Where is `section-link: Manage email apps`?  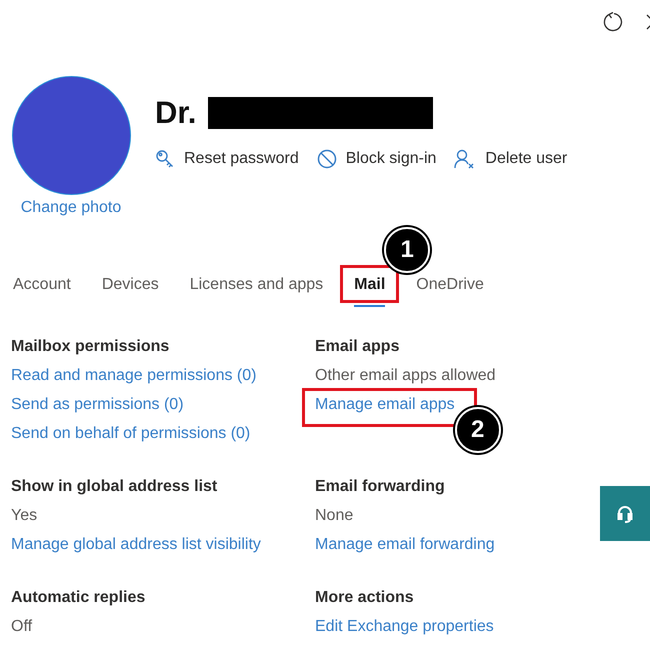
section-link: Manage email apps is located at coordinates (385, 404).